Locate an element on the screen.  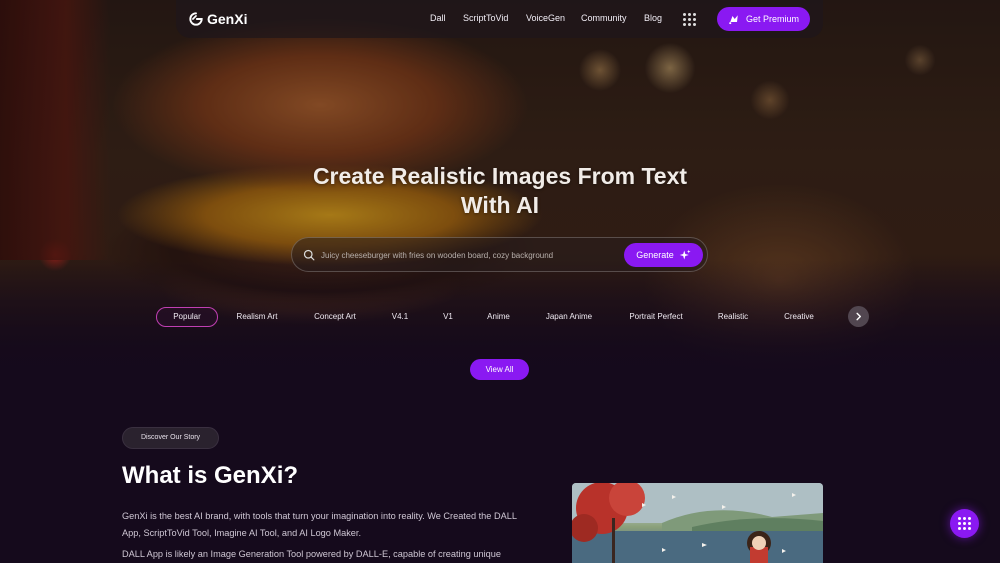
tab-popular: Popular is located at coordinates (187, 317).